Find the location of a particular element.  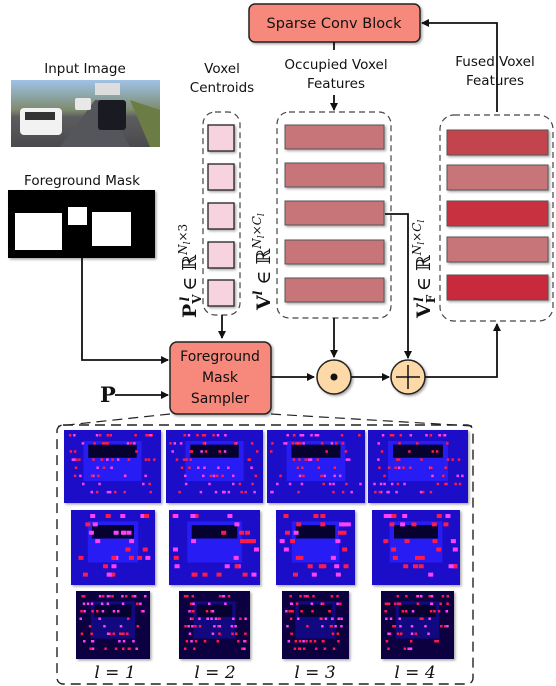

hadamard-product-operator is located at coordinates (334, 377).